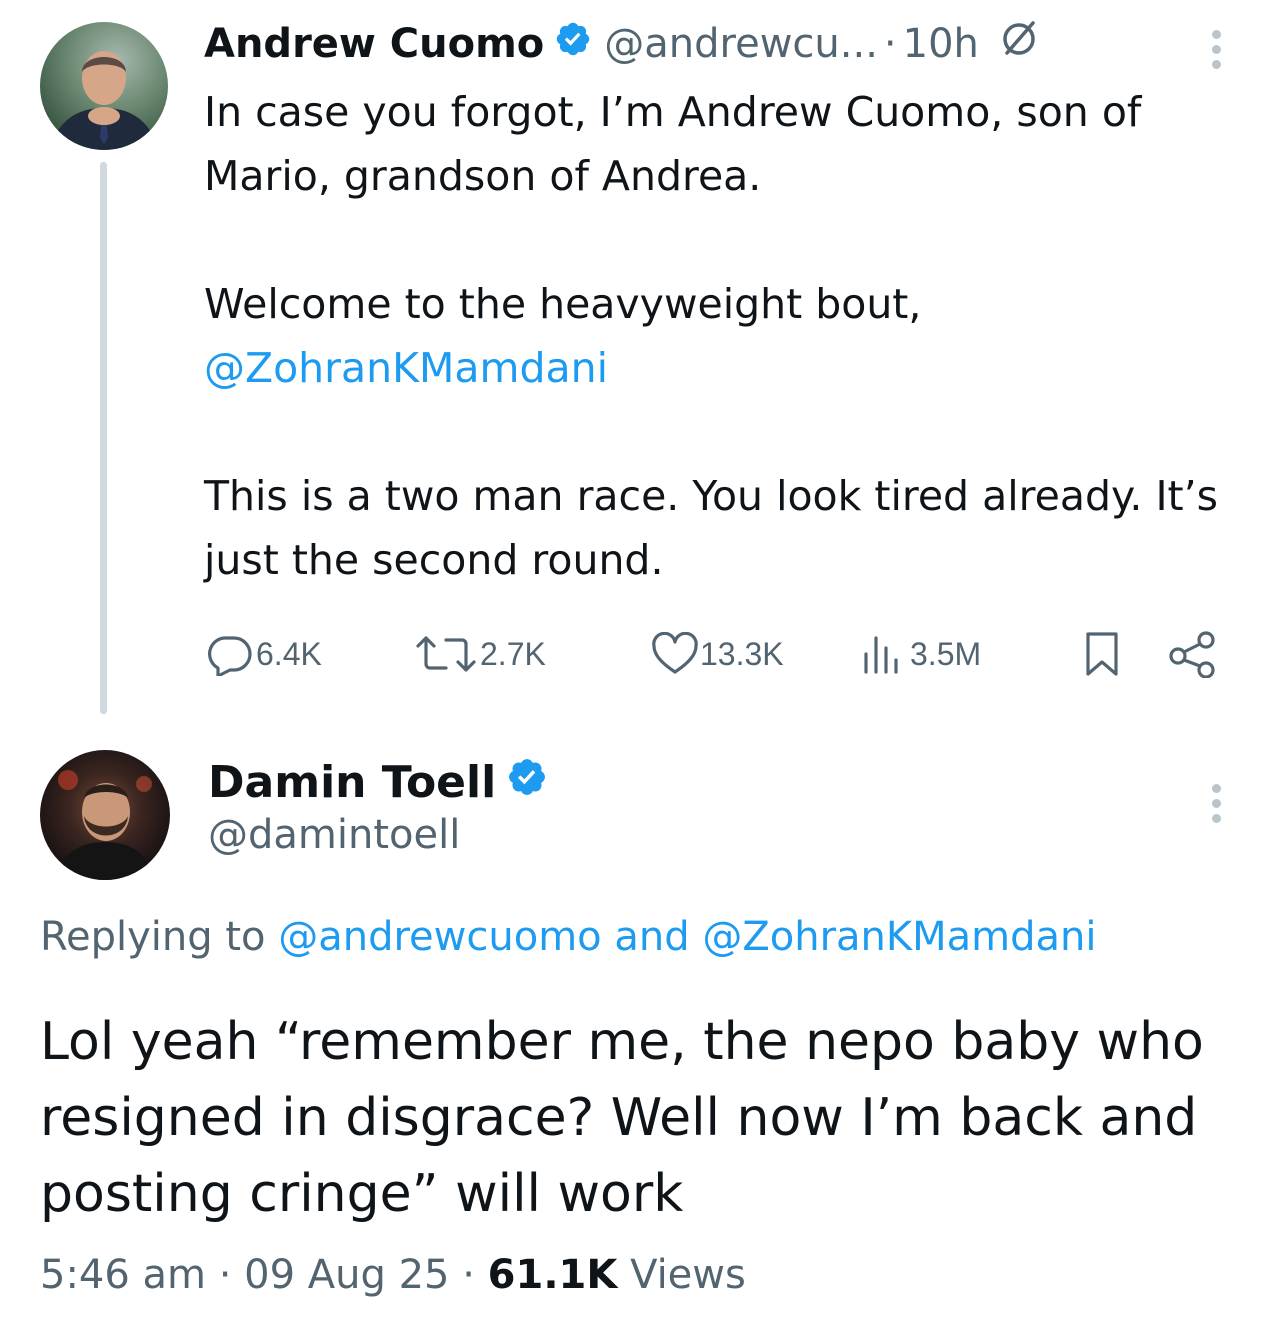  I want to click on avatar-andrew-cuomo, so click(104, 86).